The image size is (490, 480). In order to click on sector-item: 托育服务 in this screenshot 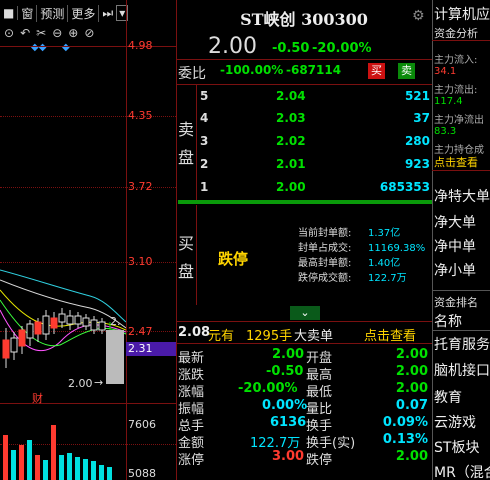, I will do `click(462, 344)`.